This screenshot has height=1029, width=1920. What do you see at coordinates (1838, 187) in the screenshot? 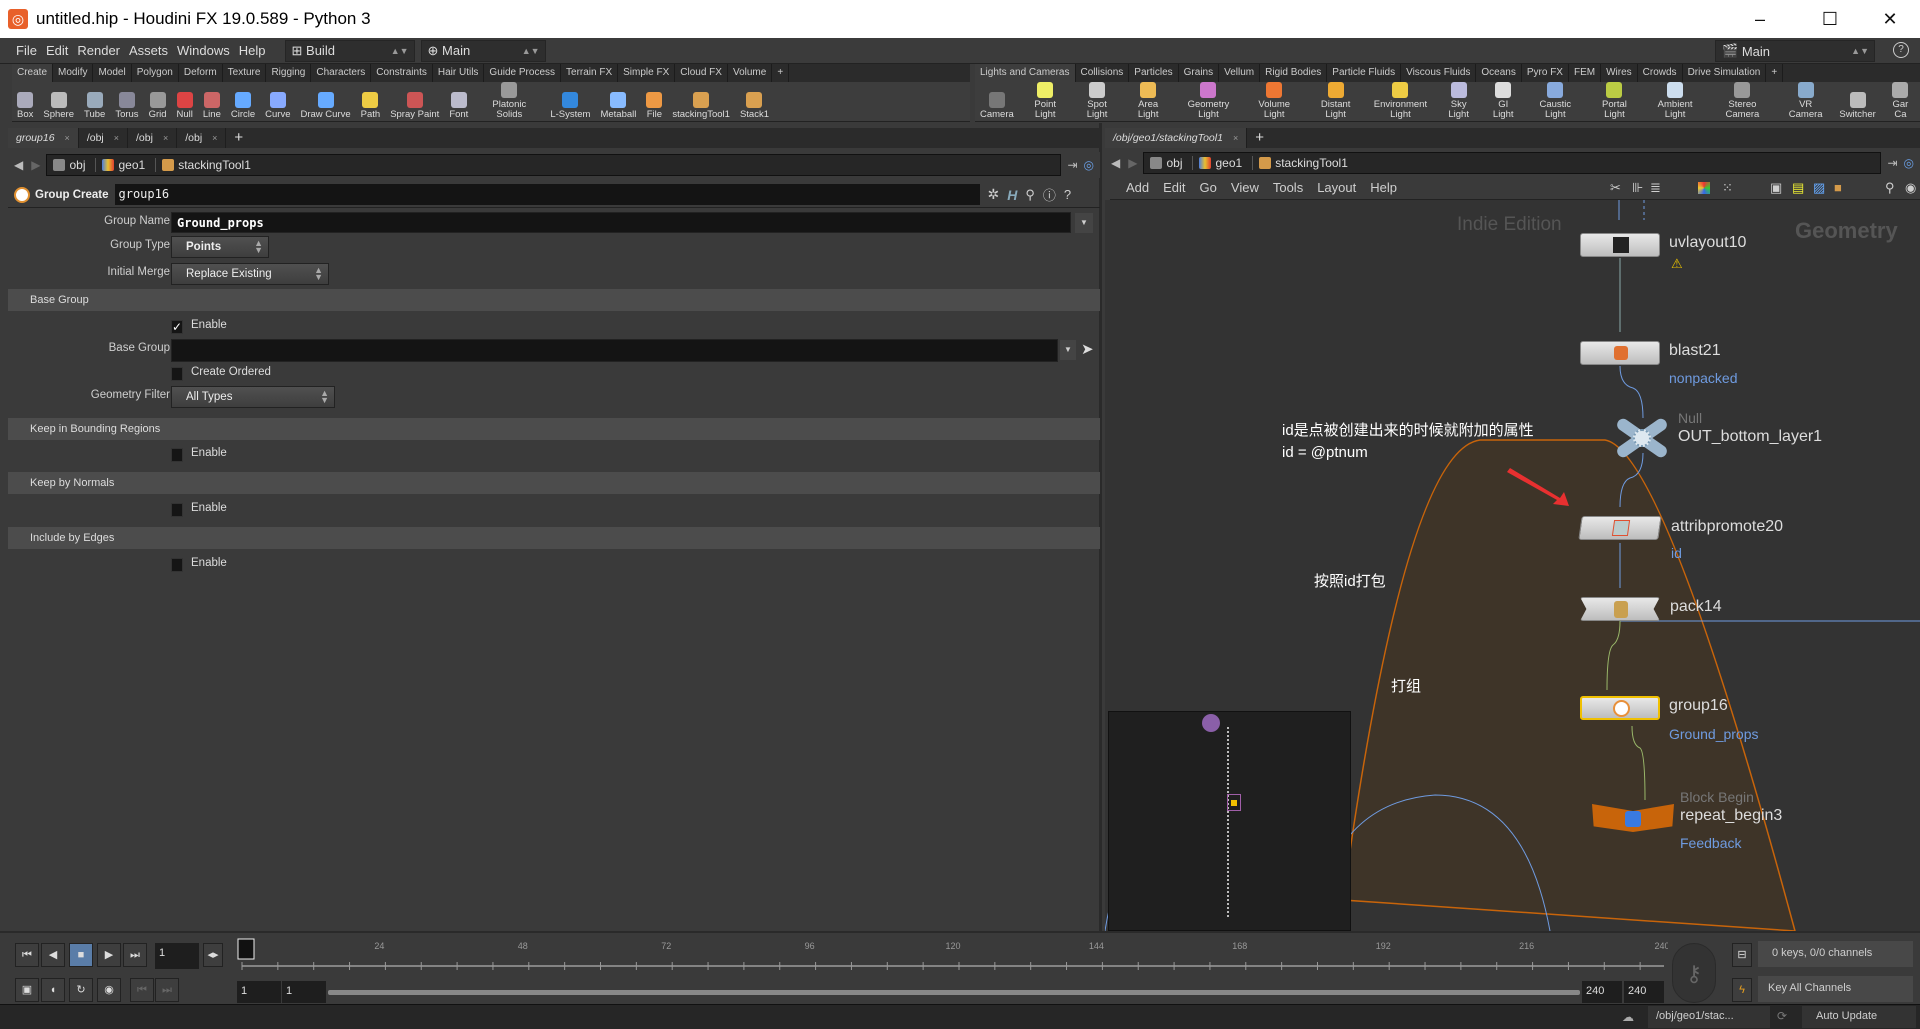
I see `subnet-icon: ■` at bounding box center [1838, 187].